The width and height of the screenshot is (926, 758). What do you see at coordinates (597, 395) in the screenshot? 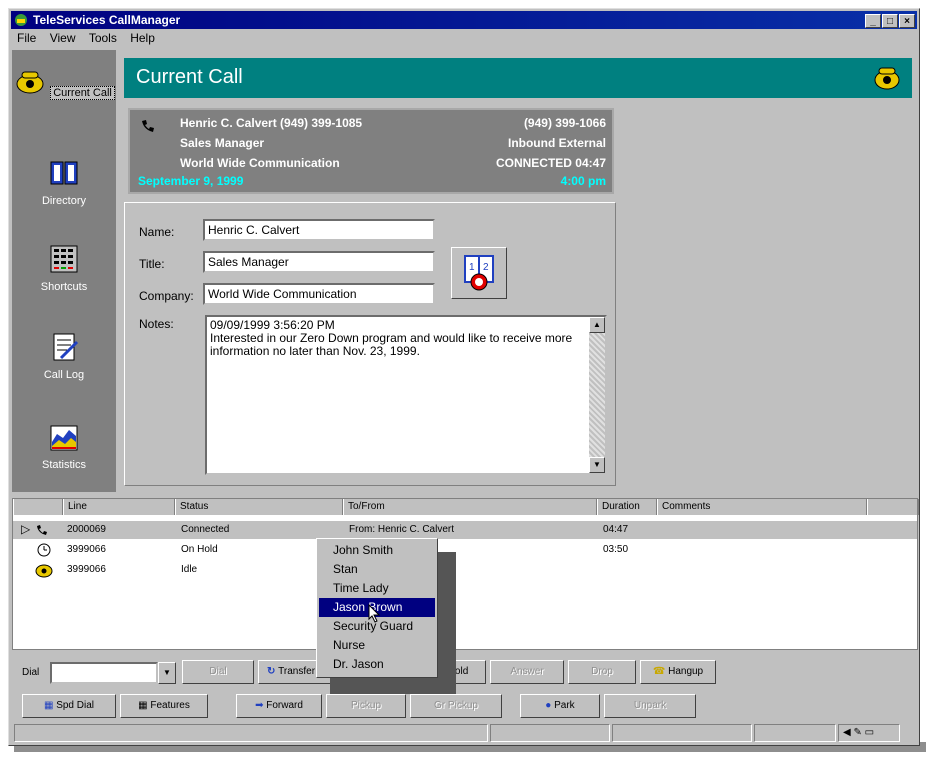
I see `notes-scrollbar: ▲ ▼` at bounding box center [597, 395].